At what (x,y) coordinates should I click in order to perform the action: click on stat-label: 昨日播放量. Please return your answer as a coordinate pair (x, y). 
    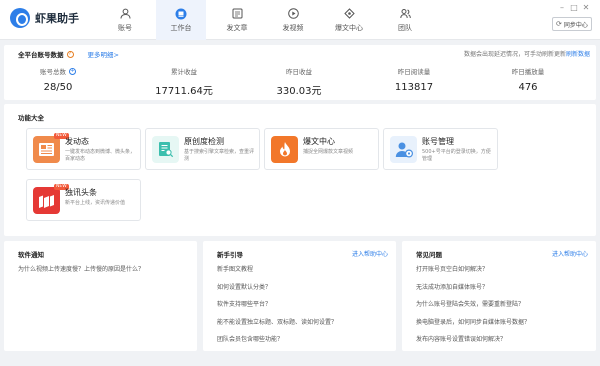
    Looking at the image, I should click on (528, 72).